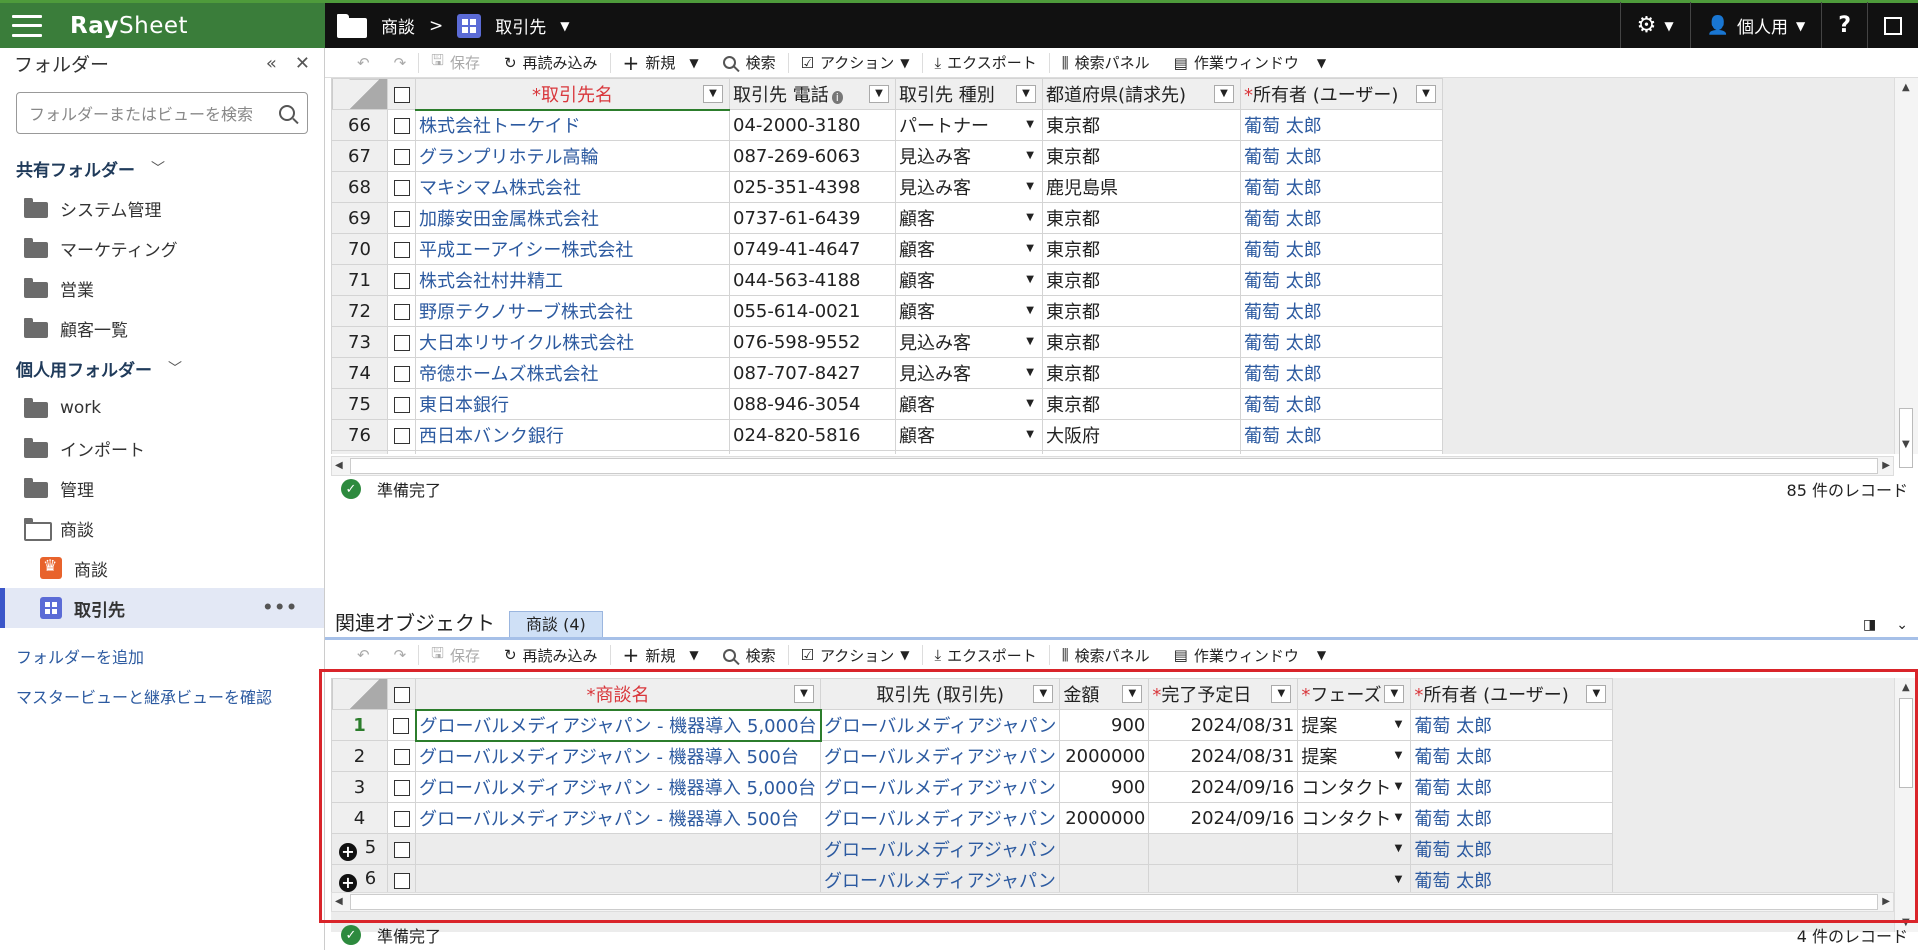 The image size is (1918, 950). What do you see at coordinates (162, 448) in the screenshot?
I see `sidebar-item-import: インポート` at bounding box center [162, 448].